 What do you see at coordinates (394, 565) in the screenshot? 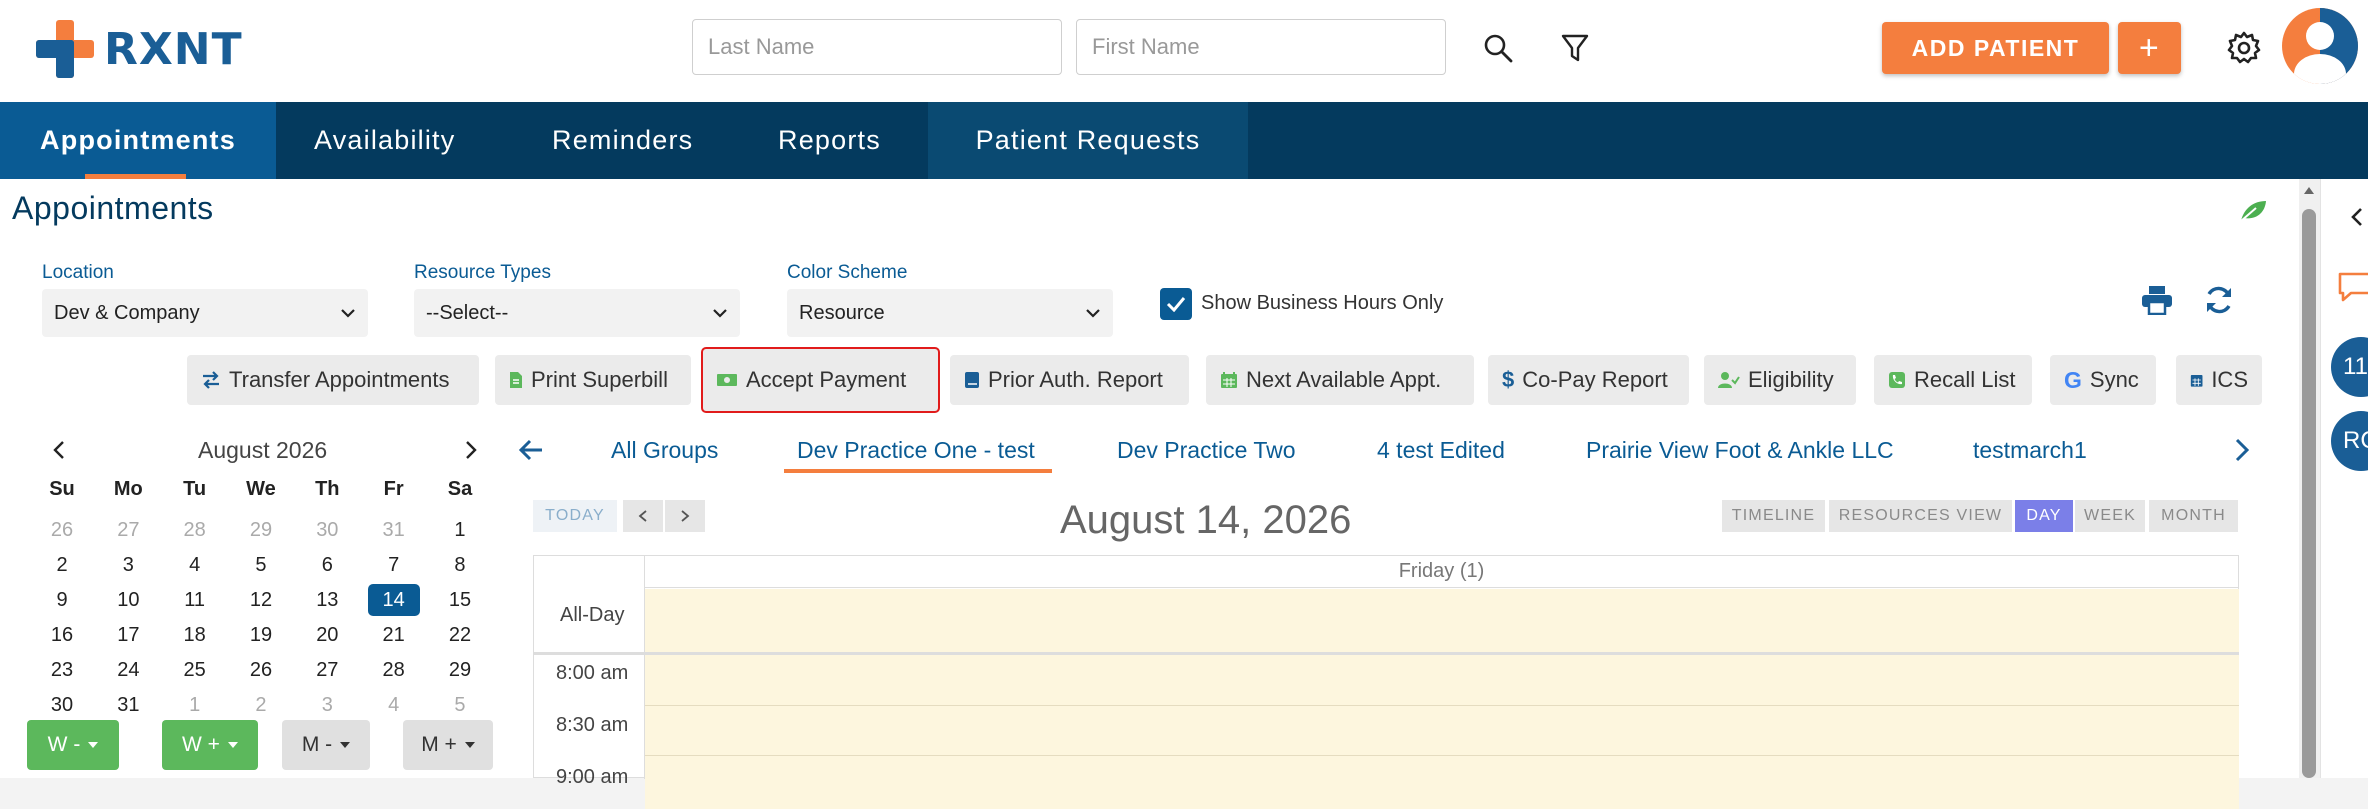
I see `calendar-day: 7` at bounding box center [394, 565].